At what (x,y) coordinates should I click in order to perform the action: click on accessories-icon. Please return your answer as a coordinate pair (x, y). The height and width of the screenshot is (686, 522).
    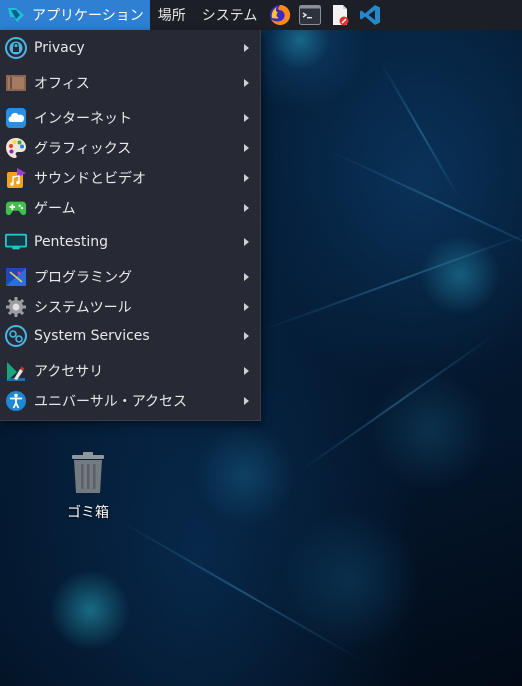
    Looking at the image, I should click on (16, 371).